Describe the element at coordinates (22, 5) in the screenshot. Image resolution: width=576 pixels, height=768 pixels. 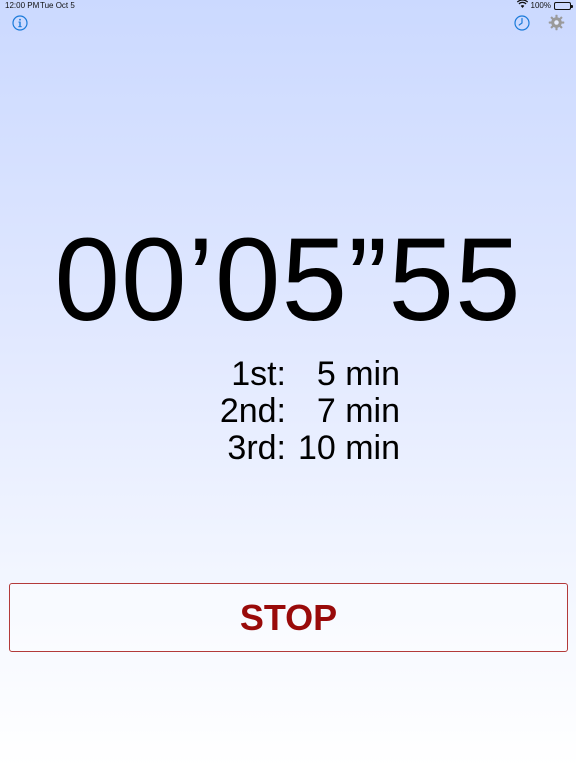
I see `status-time: 12:00 PM` at that location.